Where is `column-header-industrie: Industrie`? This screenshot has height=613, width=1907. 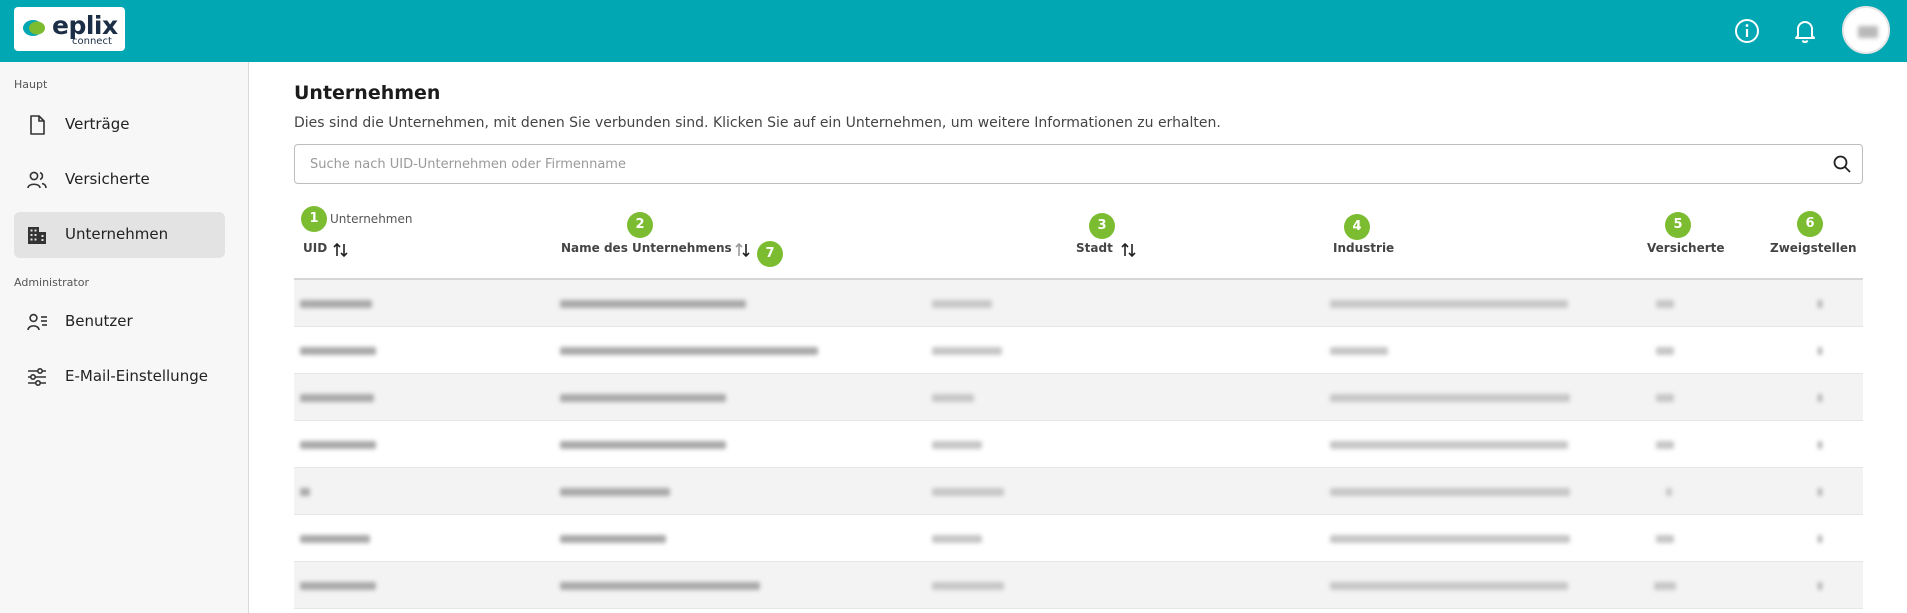 column-header-industrie: Industrie is located at coordinates (1364, 248).